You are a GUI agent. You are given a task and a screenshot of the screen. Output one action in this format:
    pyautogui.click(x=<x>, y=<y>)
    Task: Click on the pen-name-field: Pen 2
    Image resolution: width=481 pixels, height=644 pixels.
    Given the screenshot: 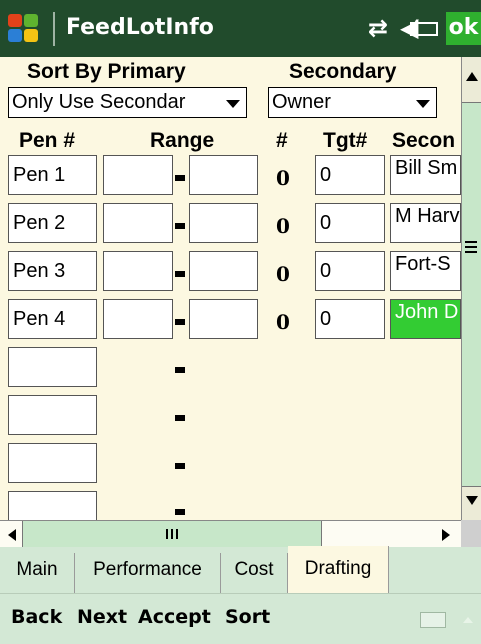 What is the action you would take?
    pyautogui.click(x=52, y=223)
    